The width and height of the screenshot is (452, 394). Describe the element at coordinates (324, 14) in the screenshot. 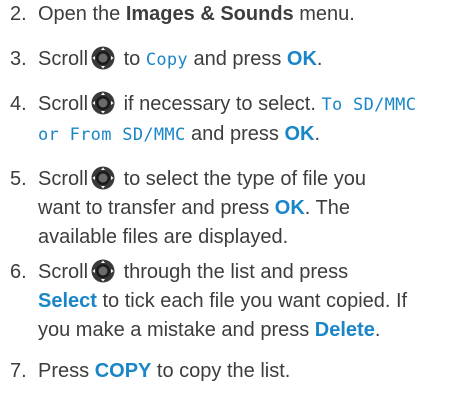

I see `step-text: menu.` at that location.